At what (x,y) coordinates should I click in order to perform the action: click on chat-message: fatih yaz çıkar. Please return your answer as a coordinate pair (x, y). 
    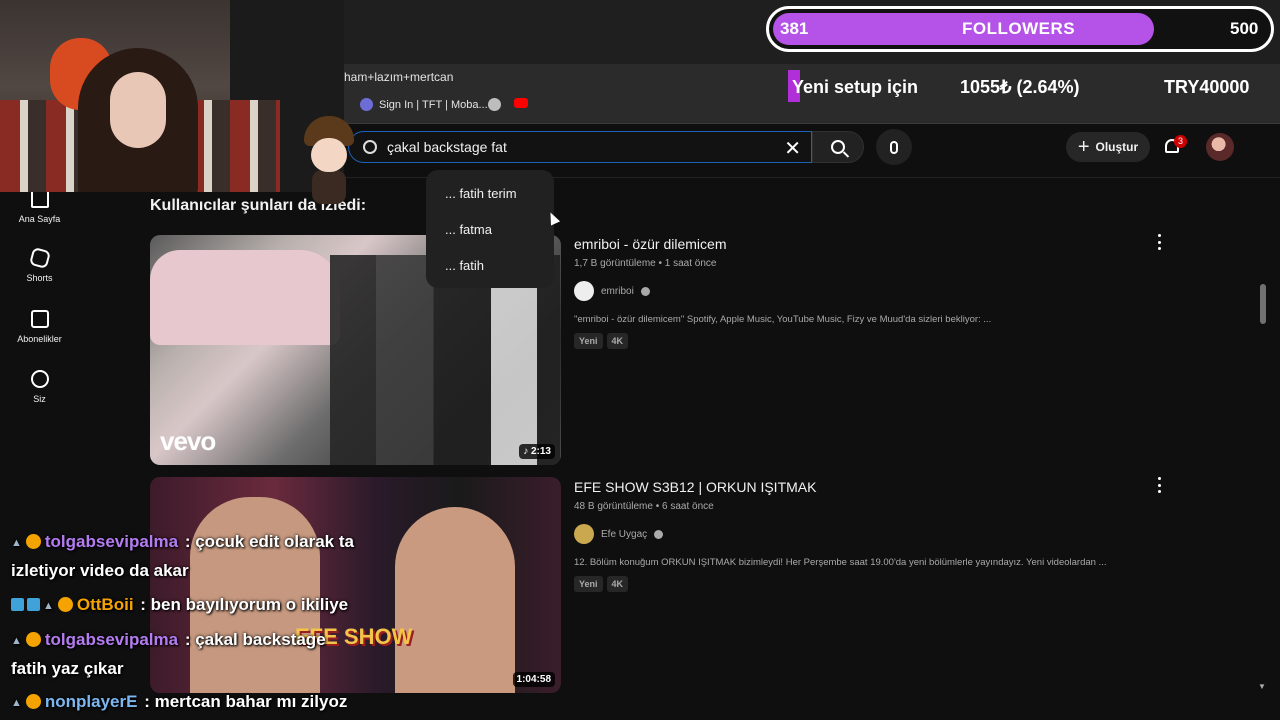
    Looking at the image, I should click on (67, 669).